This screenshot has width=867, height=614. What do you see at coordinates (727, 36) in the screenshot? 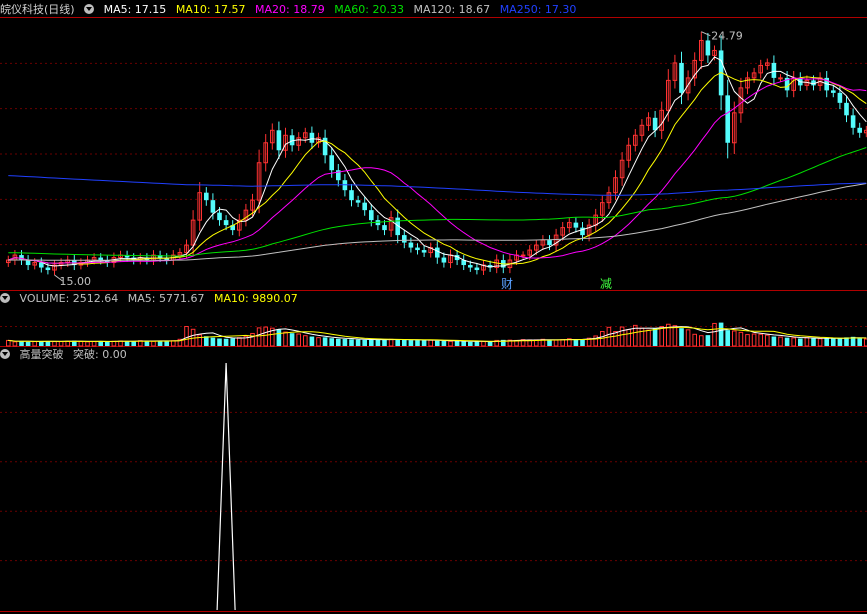
I see `high-price-label: 24.79` at bounding box center [727, 36].